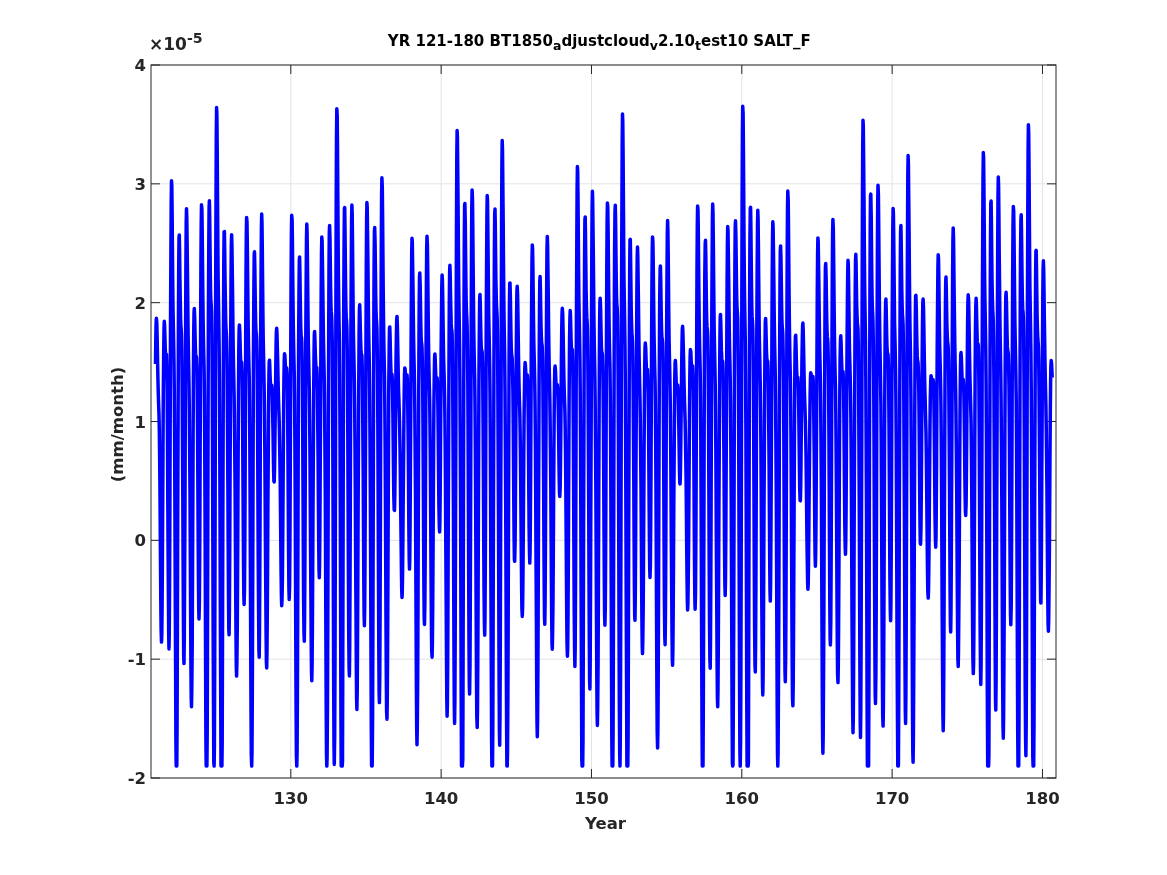 This screenshot has width=1167, height=875. I want to click on y-axis-label: (mm/month), so click(117, 424).